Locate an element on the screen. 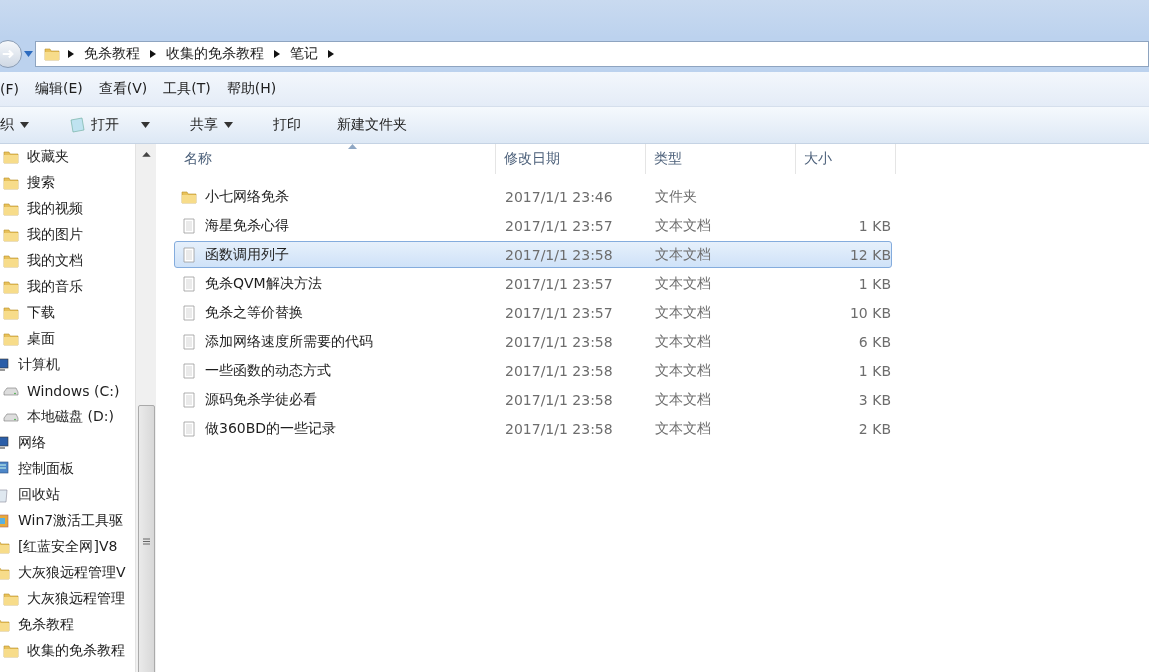 Image resolution: width=1149 pixels, height=672 pixels. toolbar-button: 打印 is located at coordinates (287, 125).